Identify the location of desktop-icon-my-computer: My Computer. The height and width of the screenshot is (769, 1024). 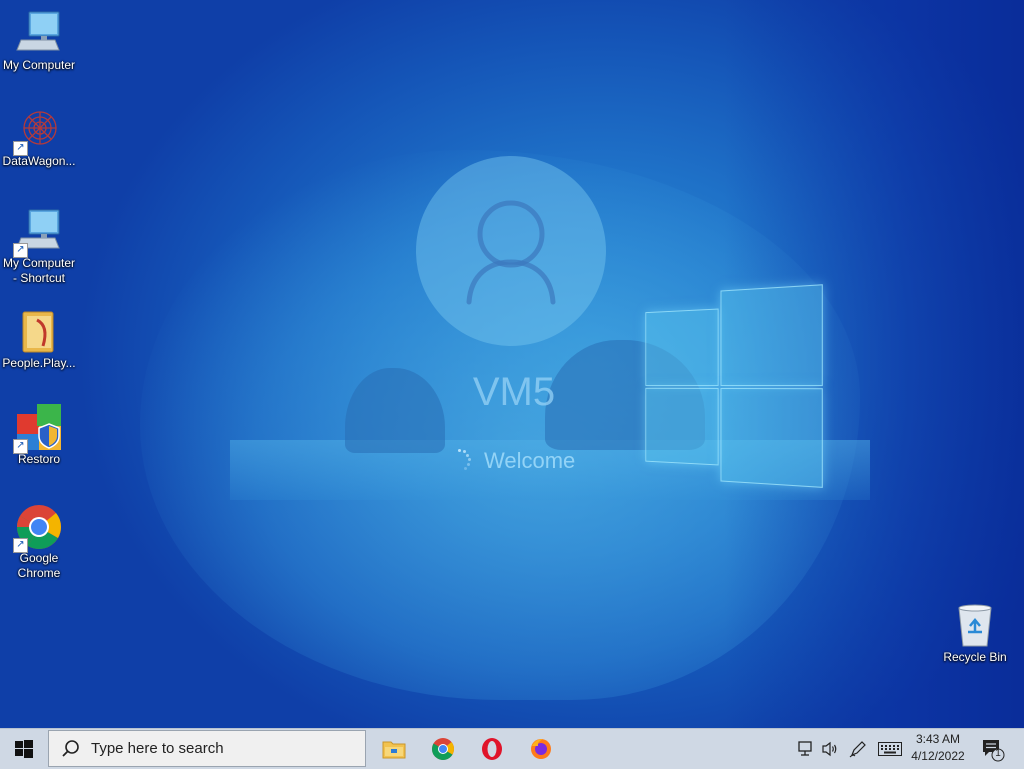
(39, 41).